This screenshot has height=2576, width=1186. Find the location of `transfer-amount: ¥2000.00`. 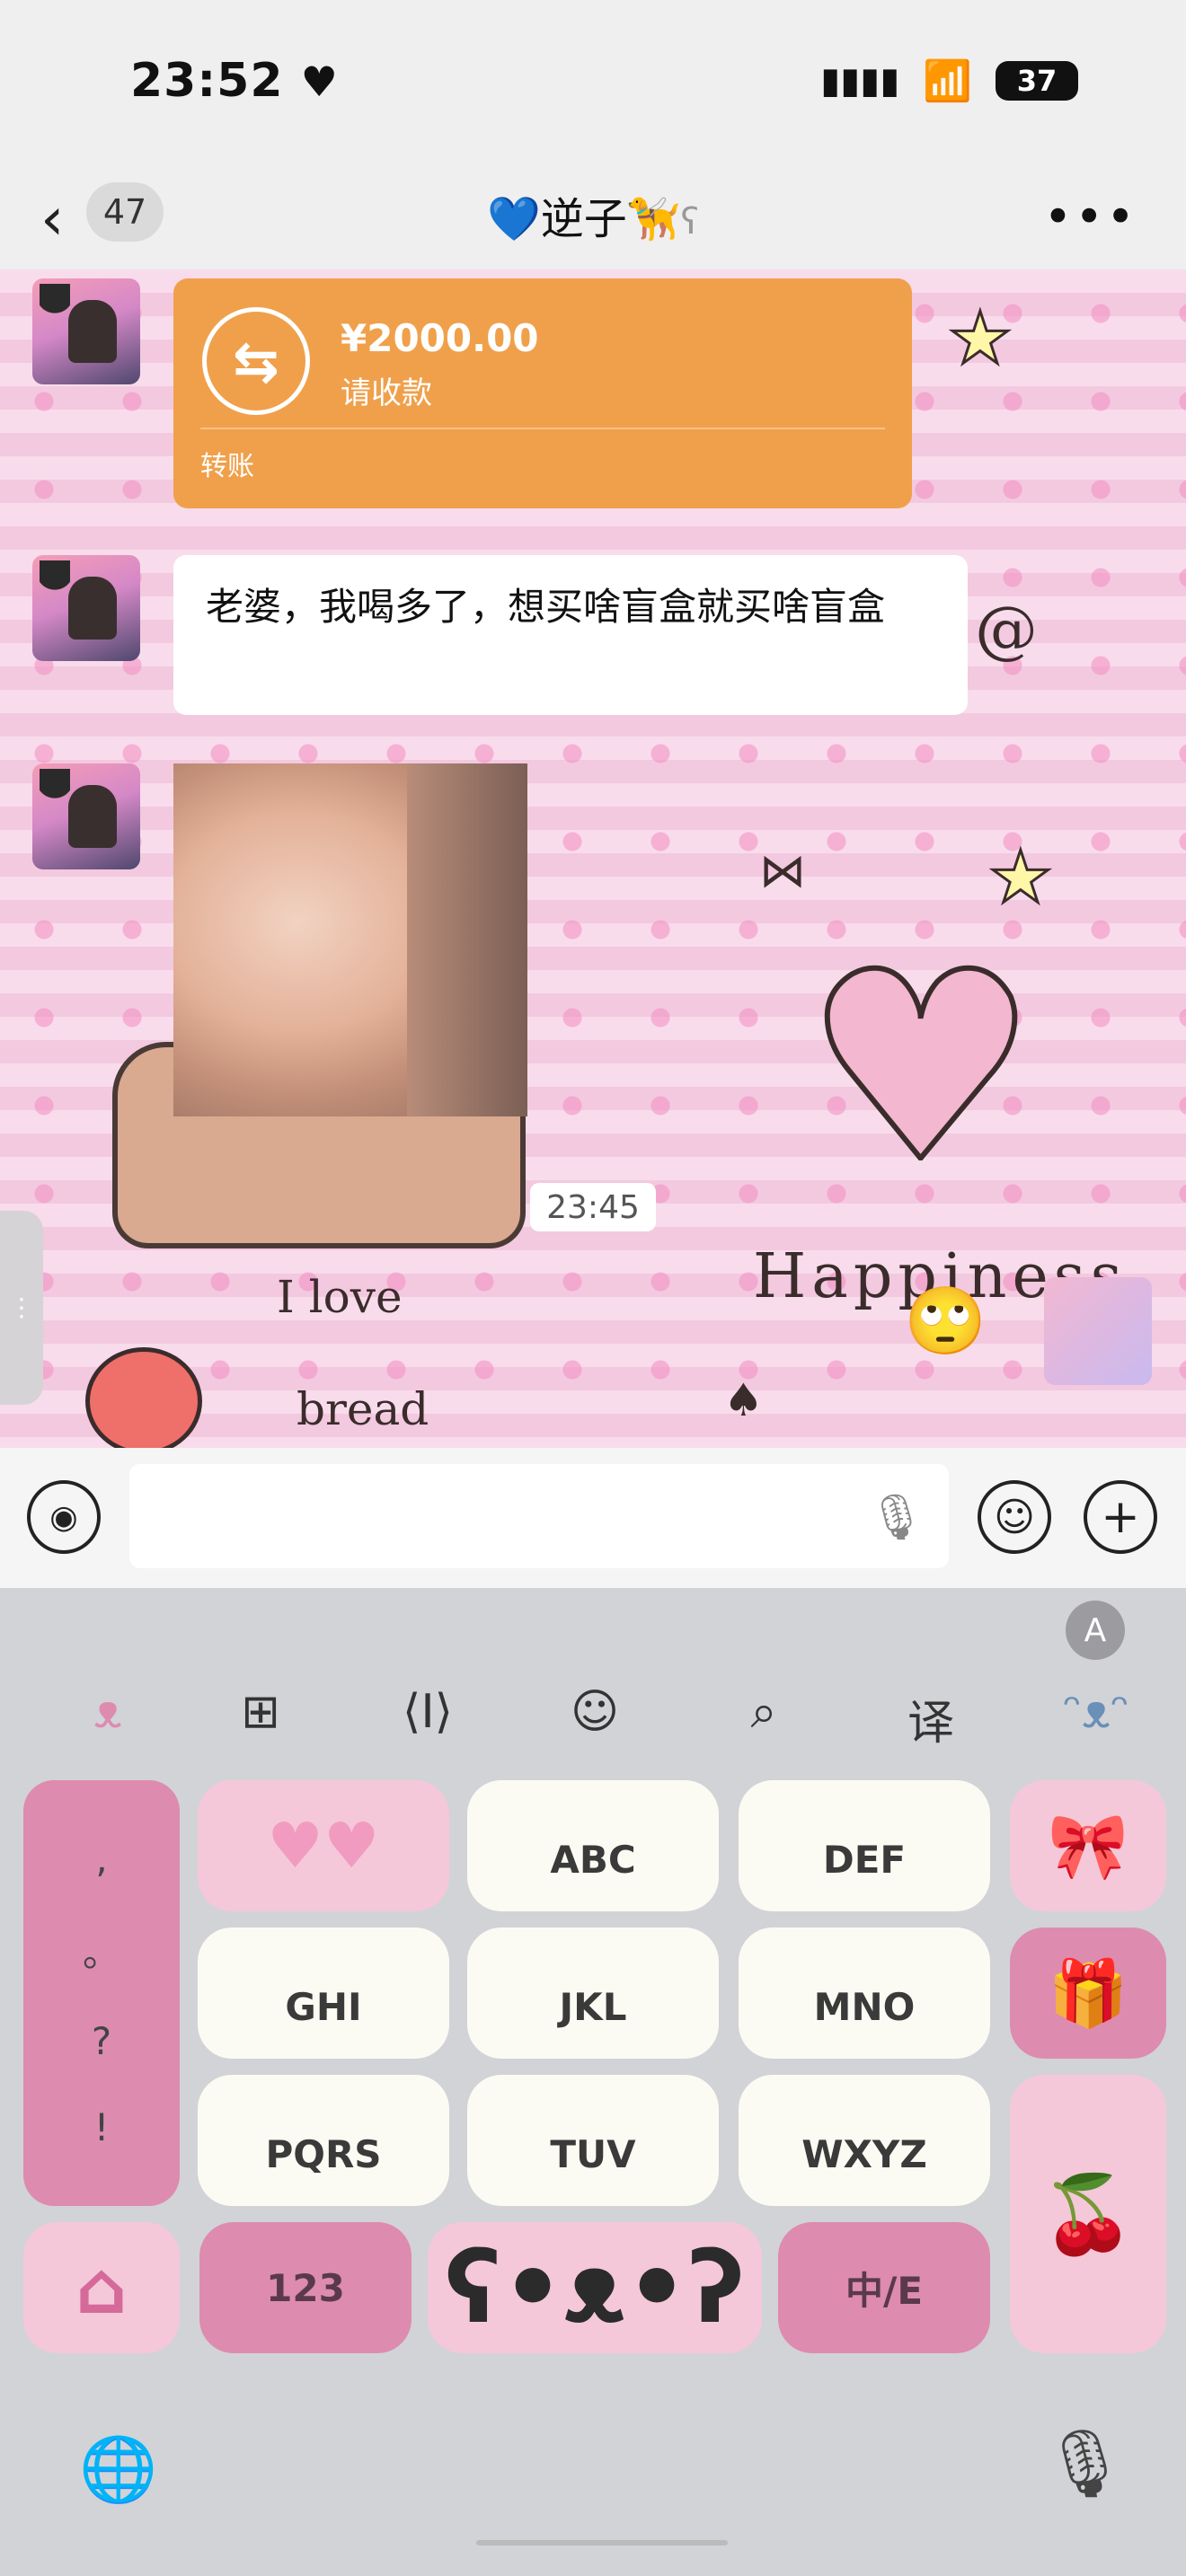

transfer-amount: ¥2000.00 is located at coordinates (440, 338).